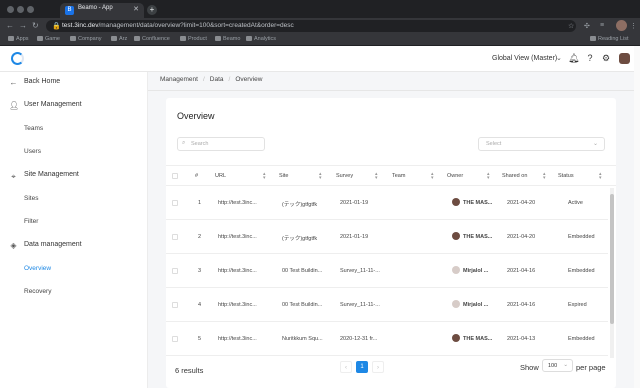 Image resolution: width=640 pixels, height=388 pixels. Describe the element at coordinates (344, 176) in the screenshot. I see `column-header-survey: Survey` at that location.